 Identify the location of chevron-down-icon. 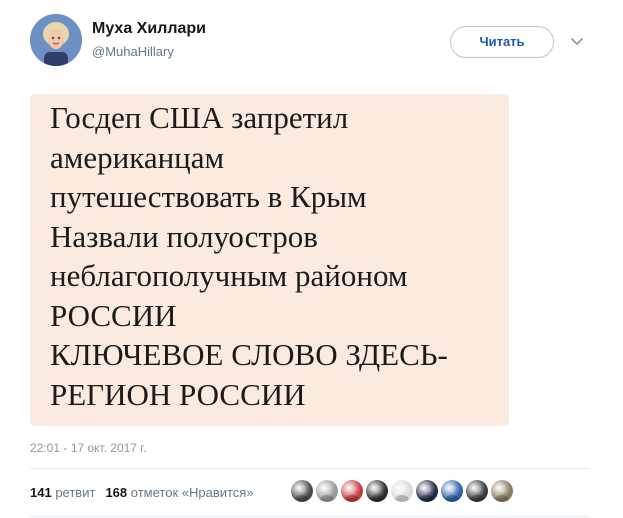
(577, 41).